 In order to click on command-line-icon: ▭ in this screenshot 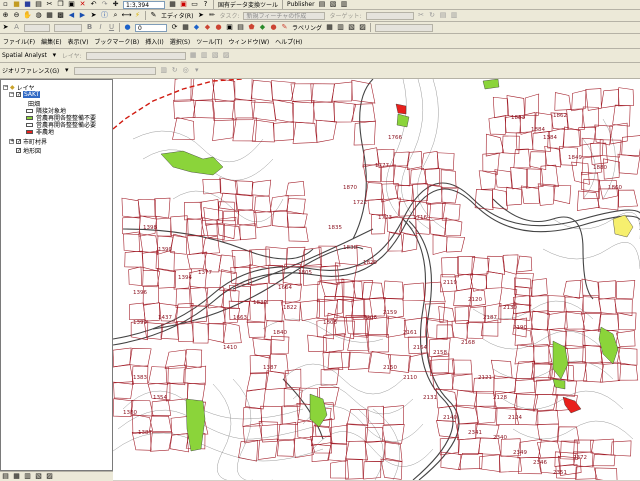, I will do `click(194, 4)`.